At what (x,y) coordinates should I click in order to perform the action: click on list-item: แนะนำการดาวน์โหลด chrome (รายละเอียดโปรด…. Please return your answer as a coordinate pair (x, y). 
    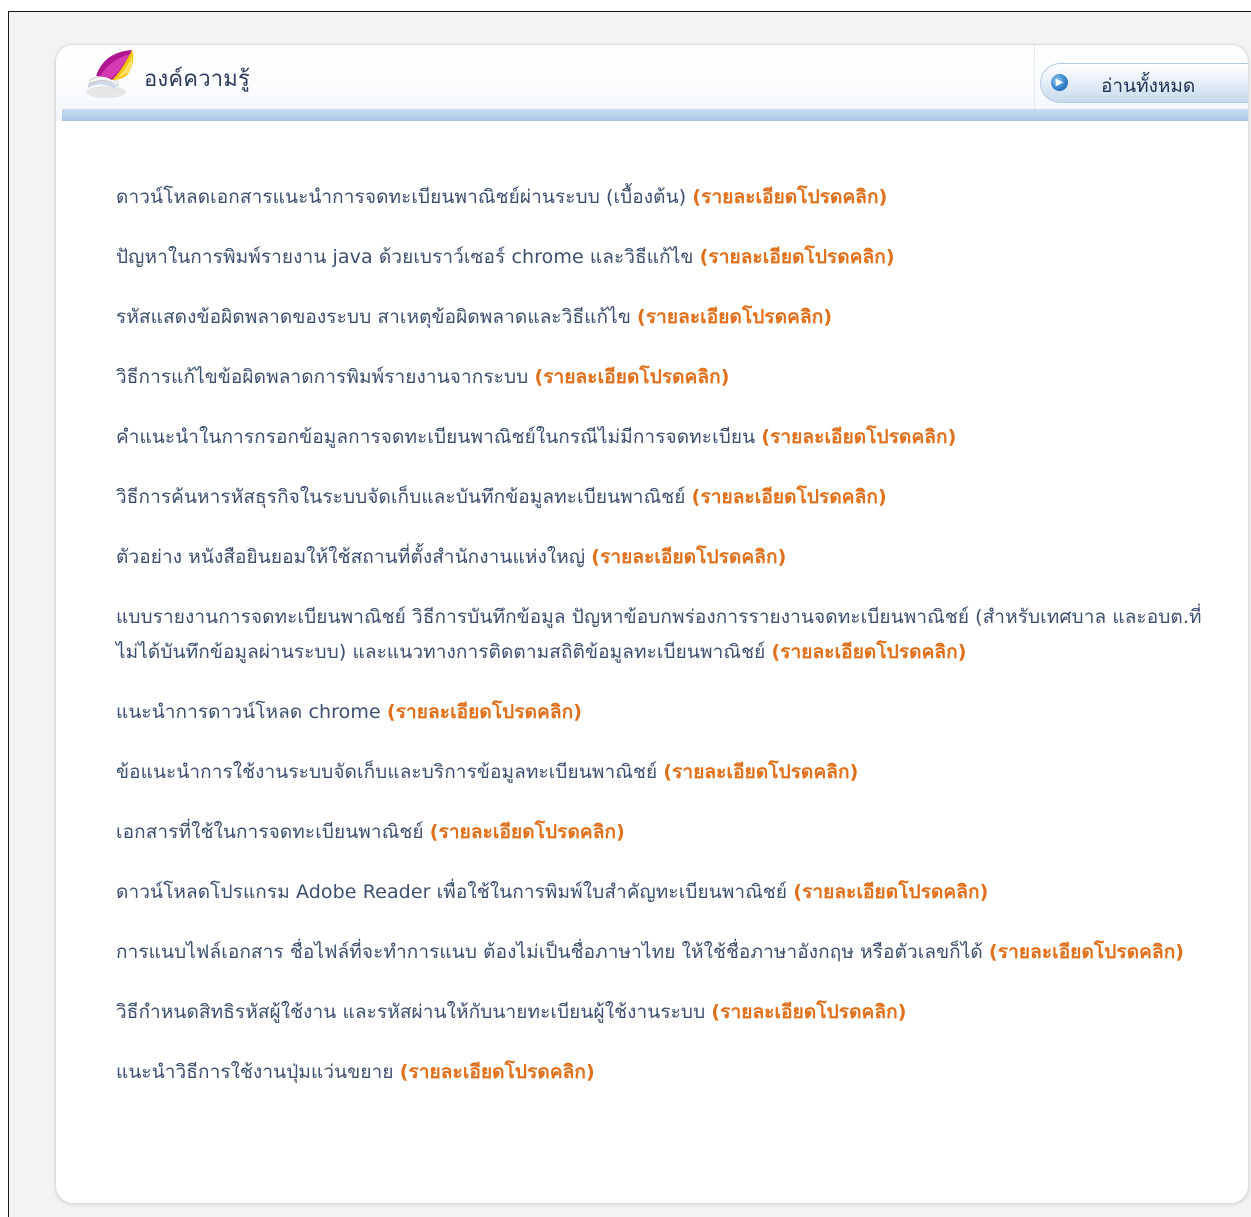
    Looking at the image, I should click on (666, 712).